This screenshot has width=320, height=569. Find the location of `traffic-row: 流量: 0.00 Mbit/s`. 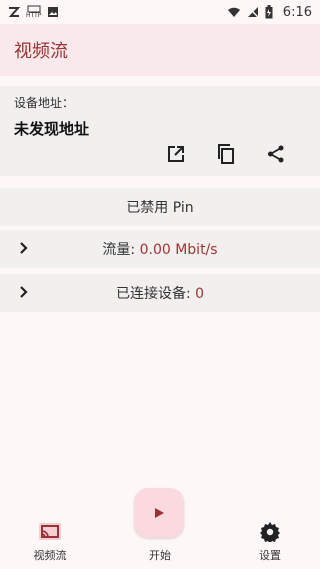

traffic-row: 流量: 0.00 Mbit/s is located at coordinates (160, 249).